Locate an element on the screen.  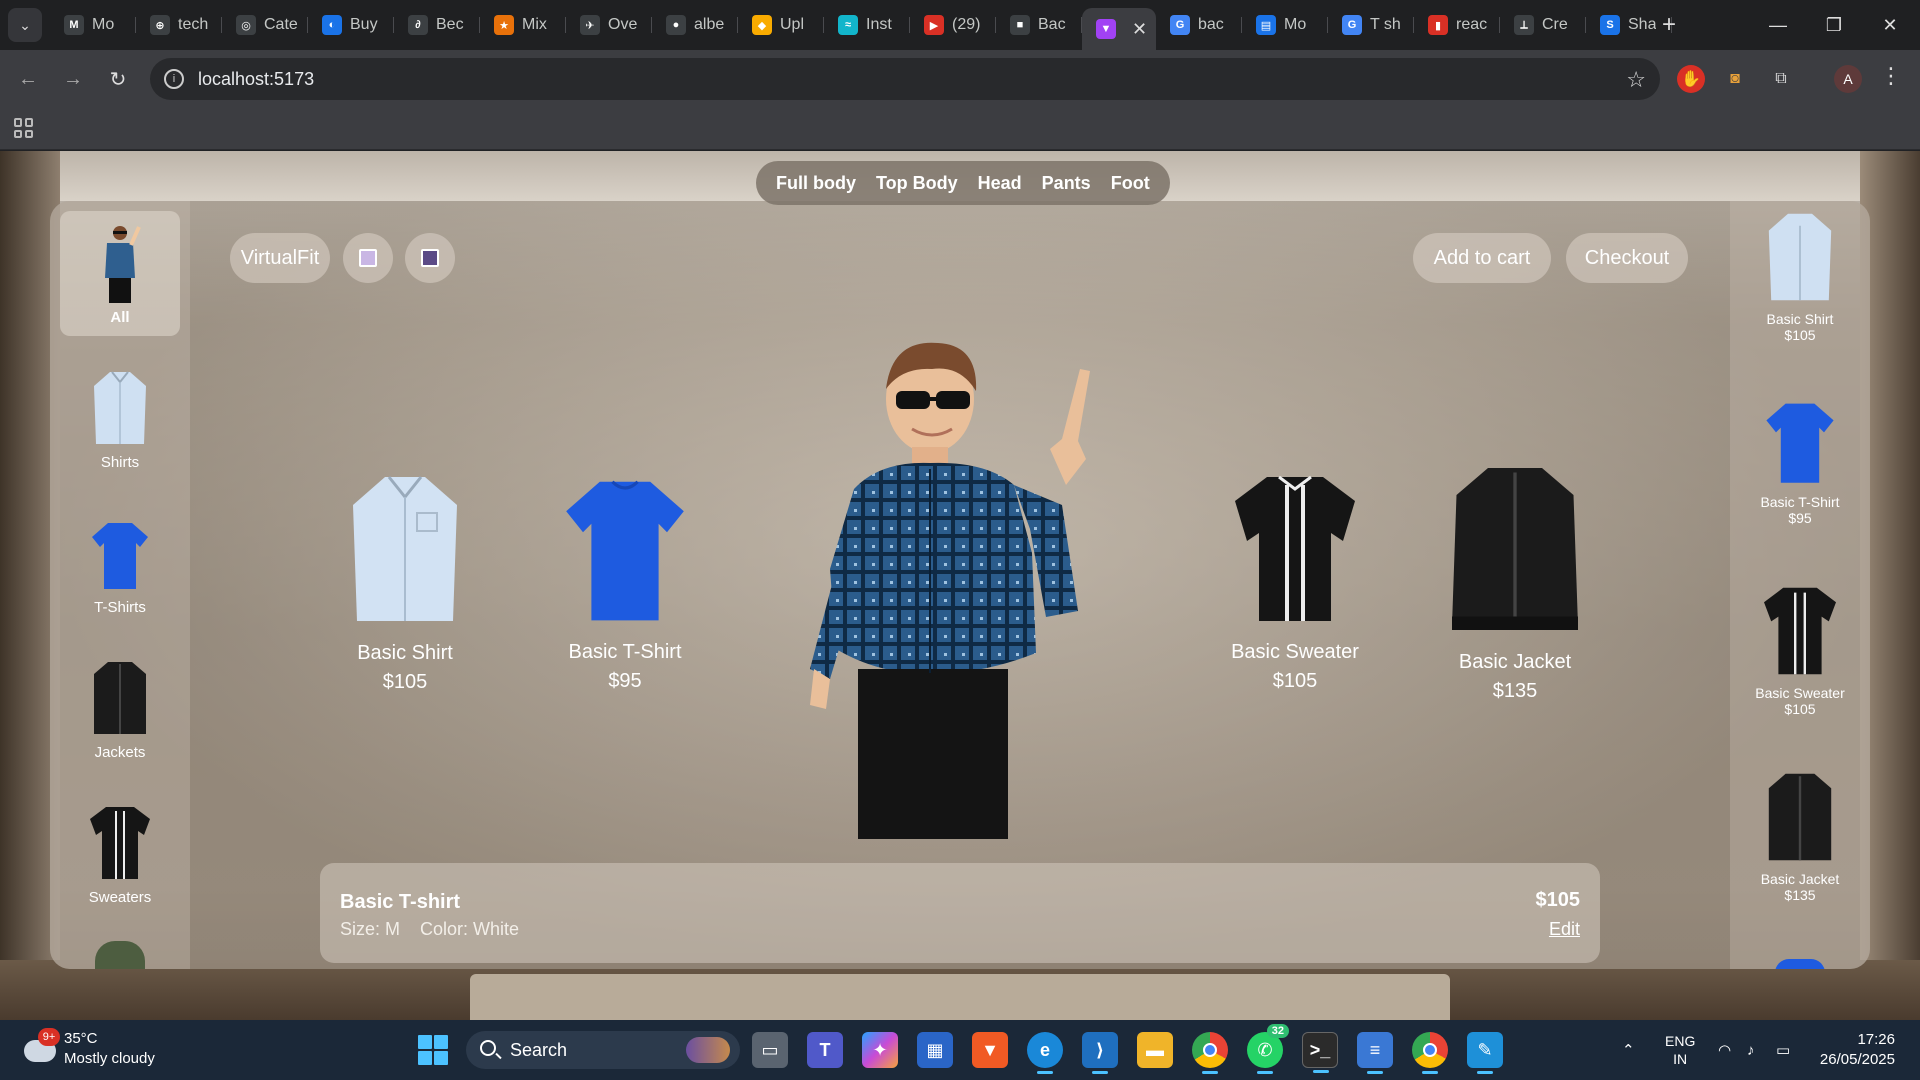
virtual-model-figure is located at coordinates (950, 590).